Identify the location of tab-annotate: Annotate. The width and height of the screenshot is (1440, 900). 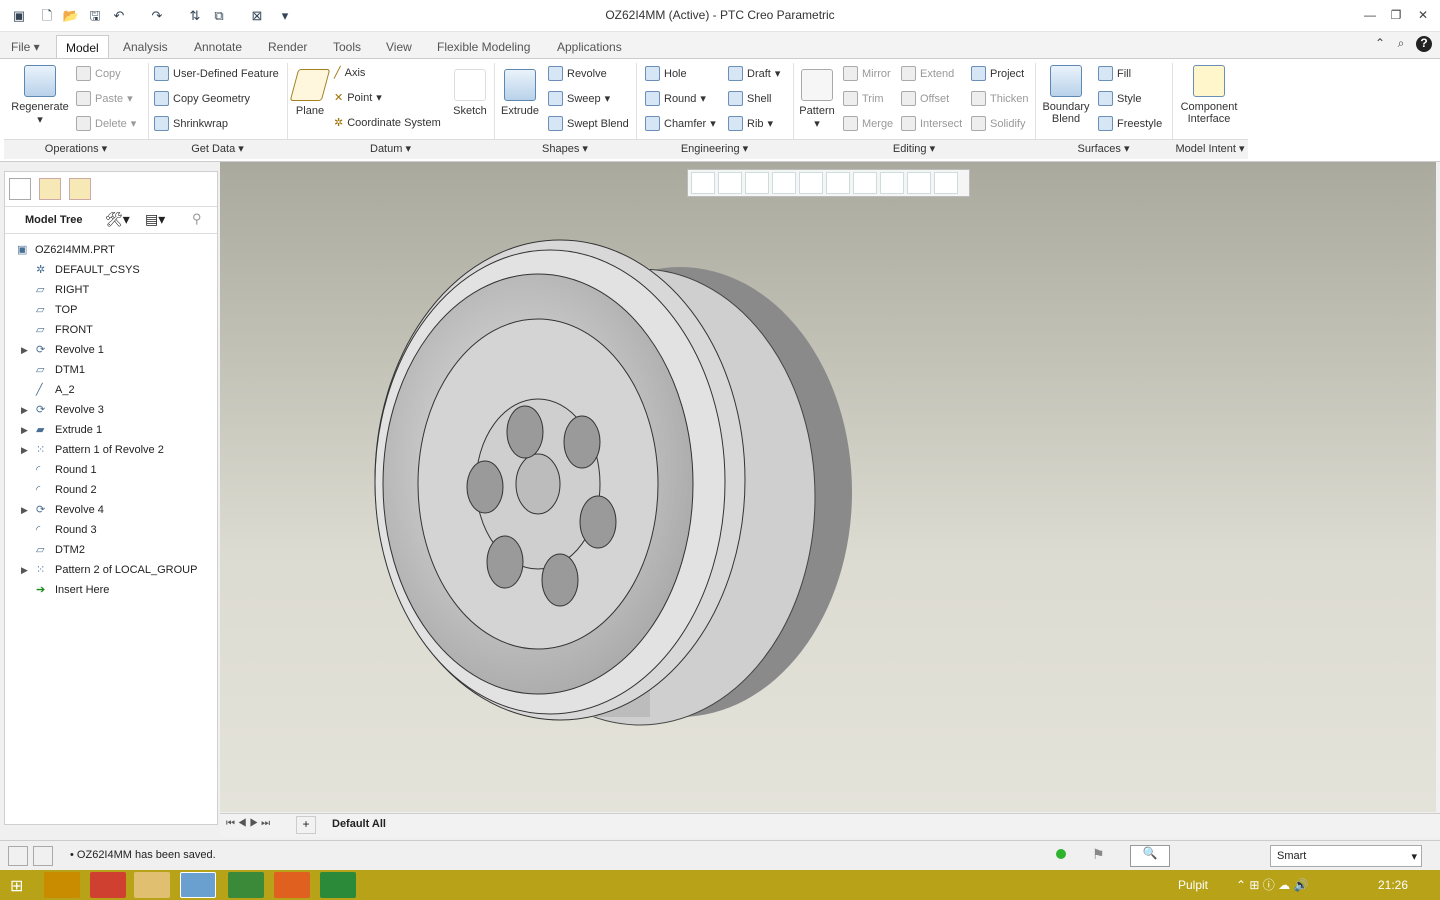
(218, 47).